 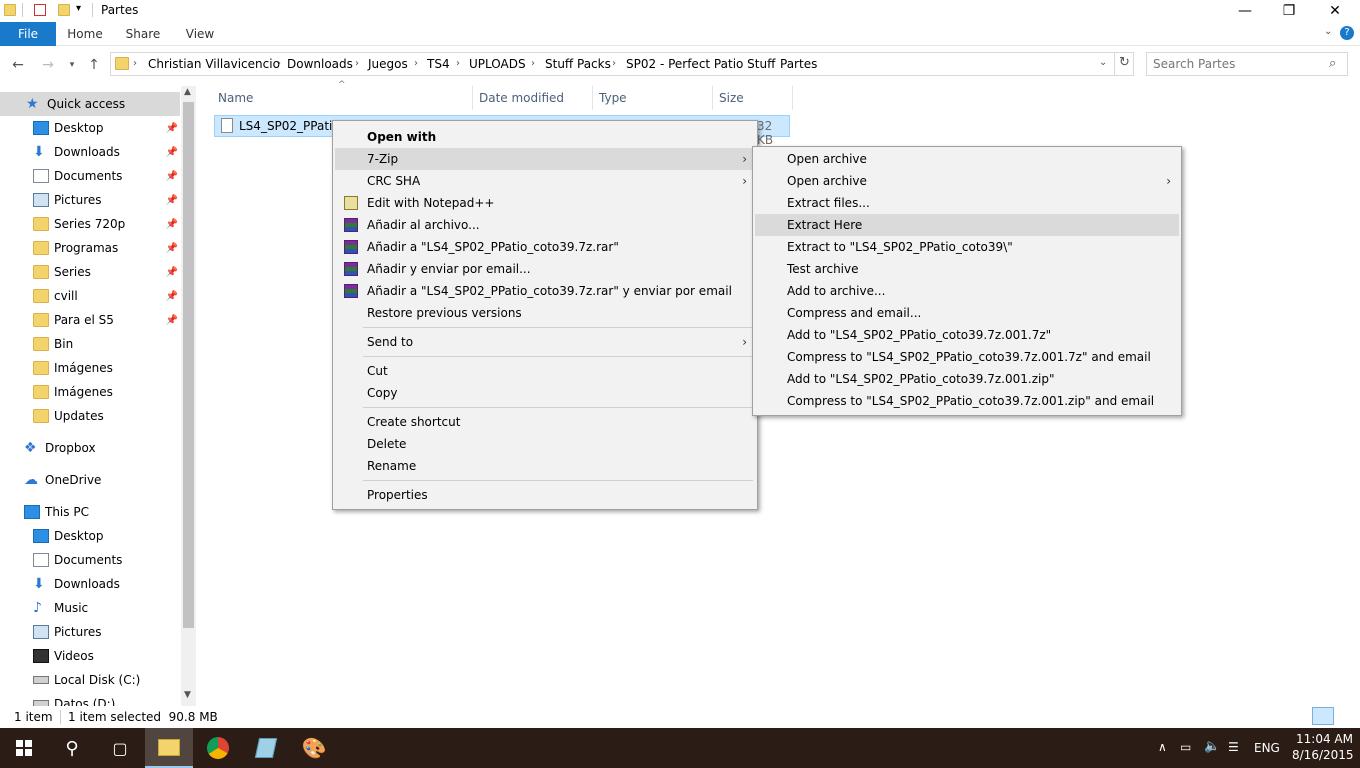 What do you see at coordinates (94, 65) in the screenshot?
I see `up-arrow-icon: ↑` at bounding box center [94, 65].